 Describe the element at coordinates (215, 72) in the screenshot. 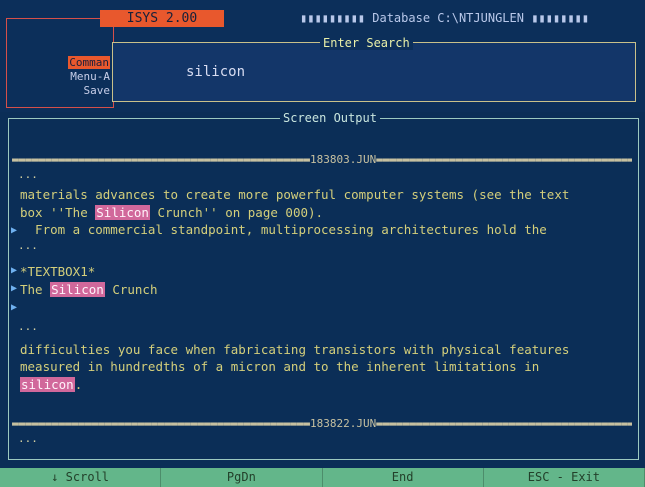

I see `search-input: silicon` at that location.